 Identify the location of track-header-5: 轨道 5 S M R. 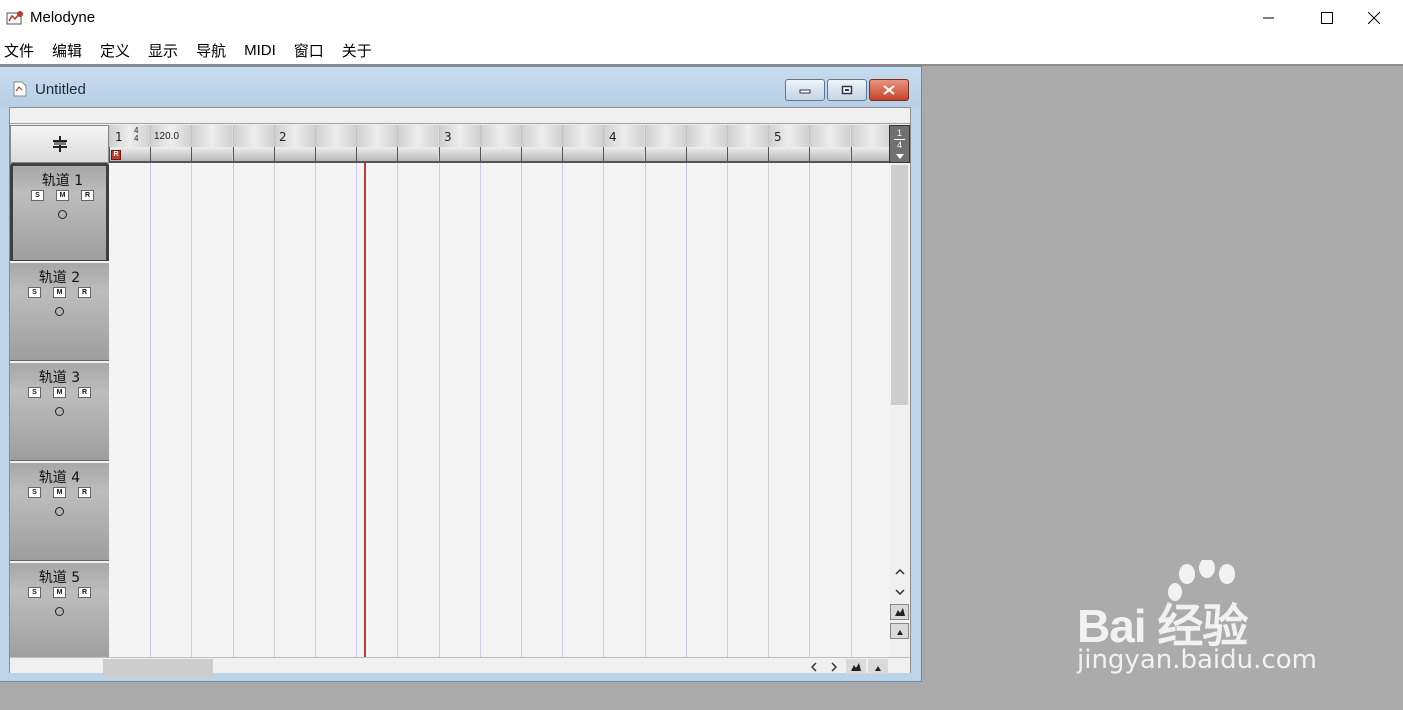
(59, 609).